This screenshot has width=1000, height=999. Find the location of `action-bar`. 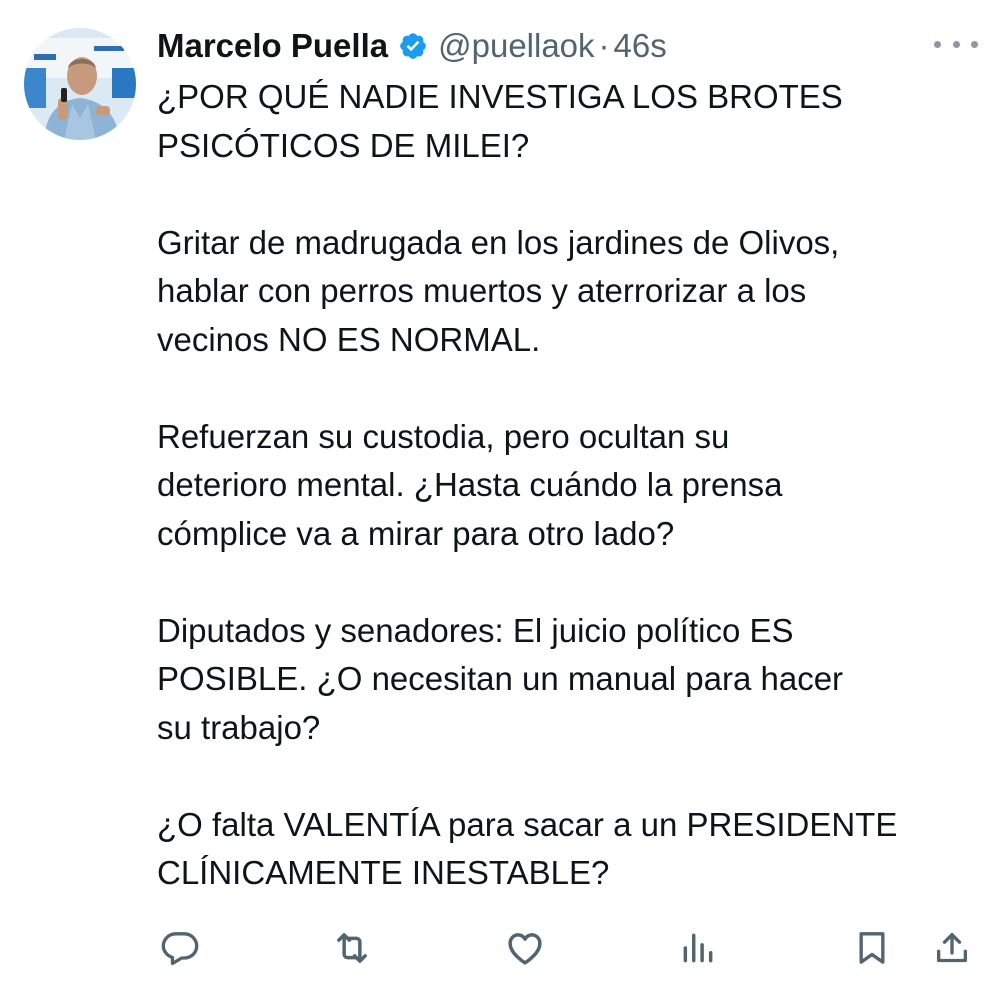

action-bar is located at coordinates (500, 948).